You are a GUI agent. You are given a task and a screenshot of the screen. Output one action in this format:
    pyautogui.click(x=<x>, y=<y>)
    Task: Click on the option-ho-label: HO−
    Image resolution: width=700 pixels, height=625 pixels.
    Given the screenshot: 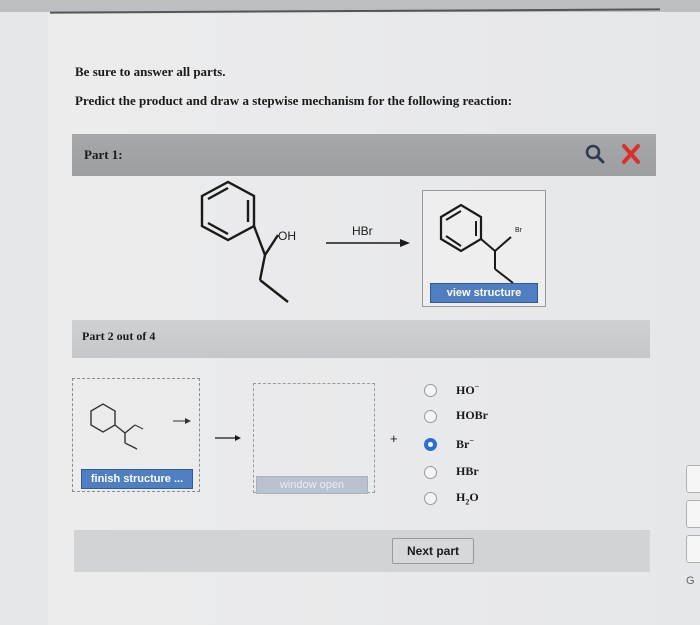 What is the action you would take?
    pyautogui.click(x=468, y=389)
    